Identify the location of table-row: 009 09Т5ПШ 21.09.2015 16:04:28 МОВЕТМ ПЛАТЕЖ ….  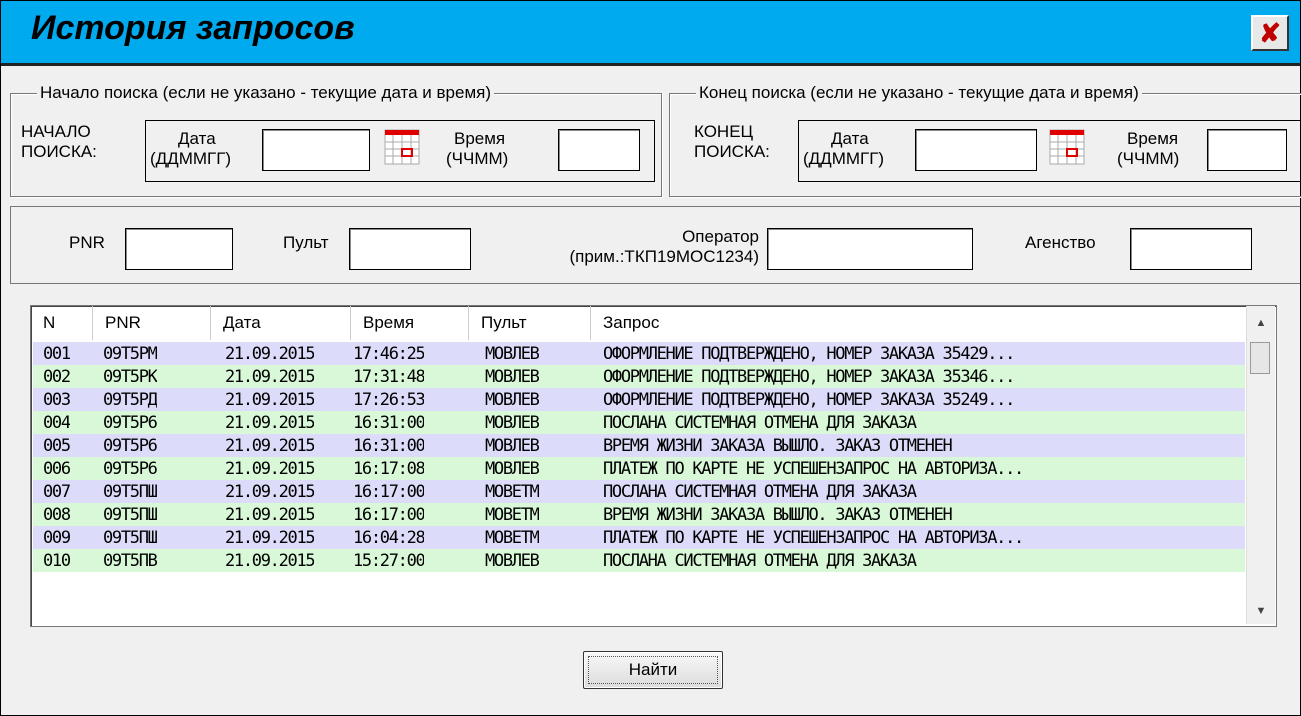
(639, 537).